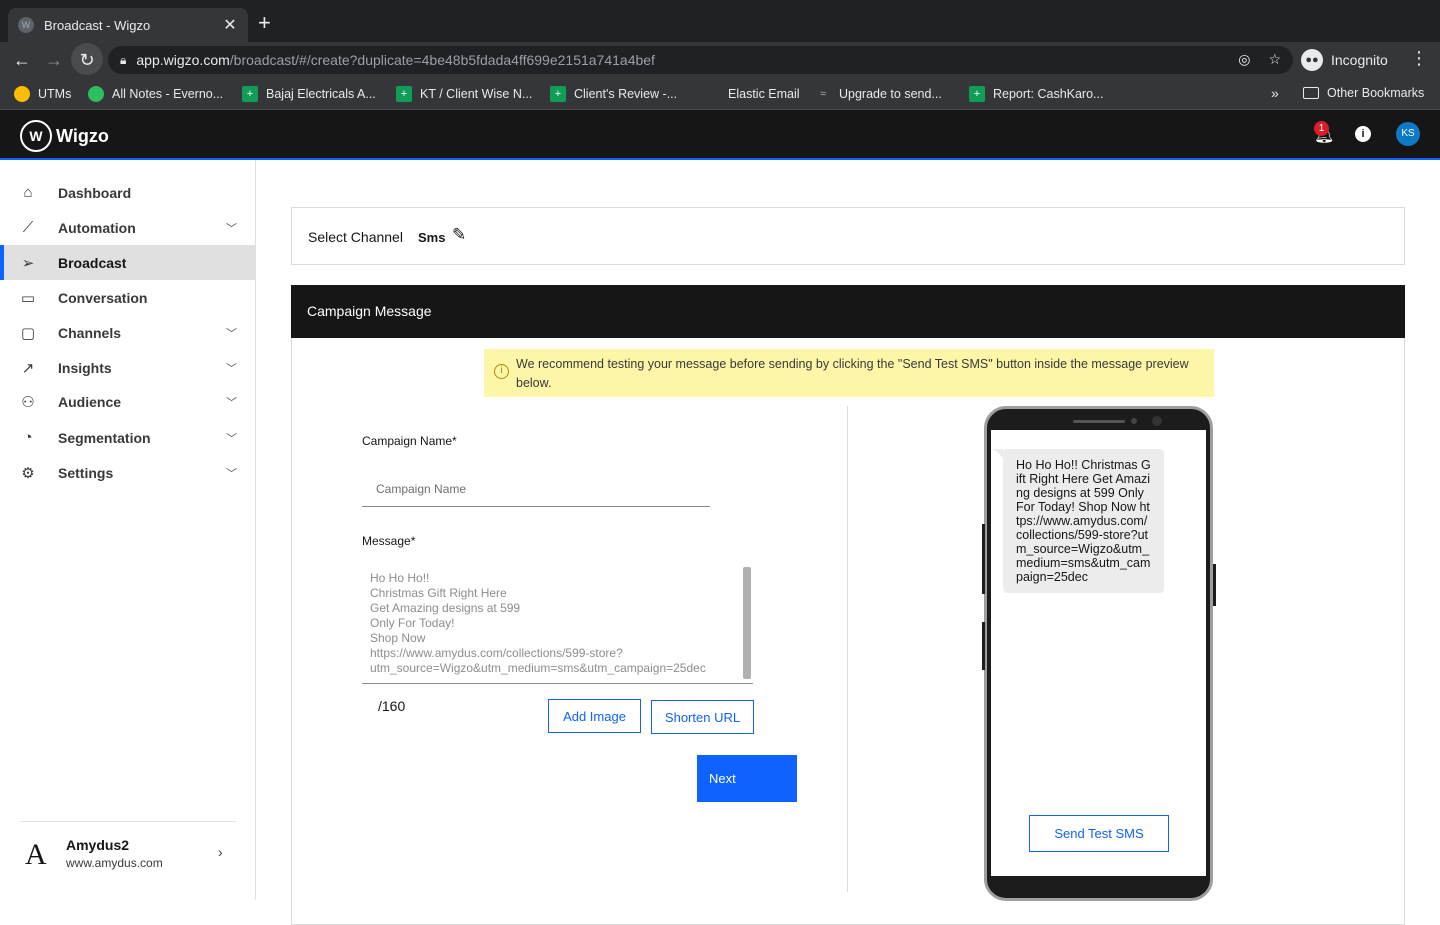  I want to click on campaign-name-label: Campaign Name*, so click(409, 441).